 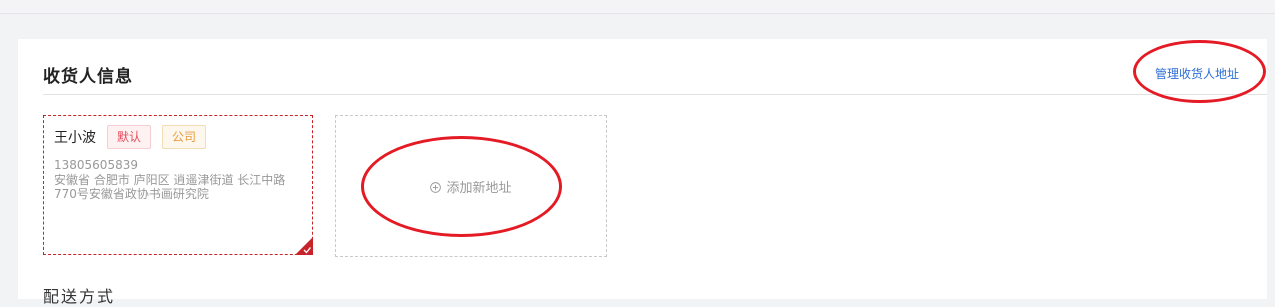 I want to click on divider, so click(x=655, y=94).